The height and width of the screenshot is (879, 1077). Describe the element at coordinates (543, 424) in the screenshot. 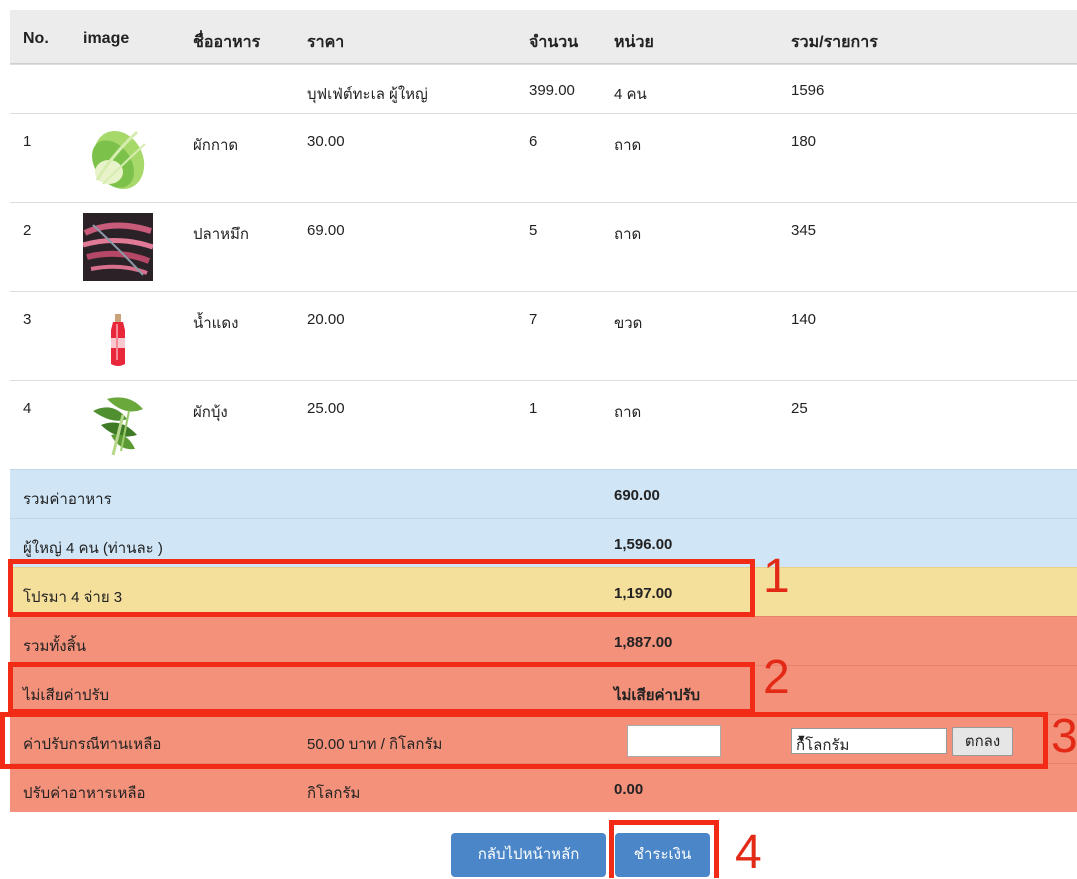

I see `table-row: 4 ผักบุ้ง 25.00 1 ถาด 25` at that location.